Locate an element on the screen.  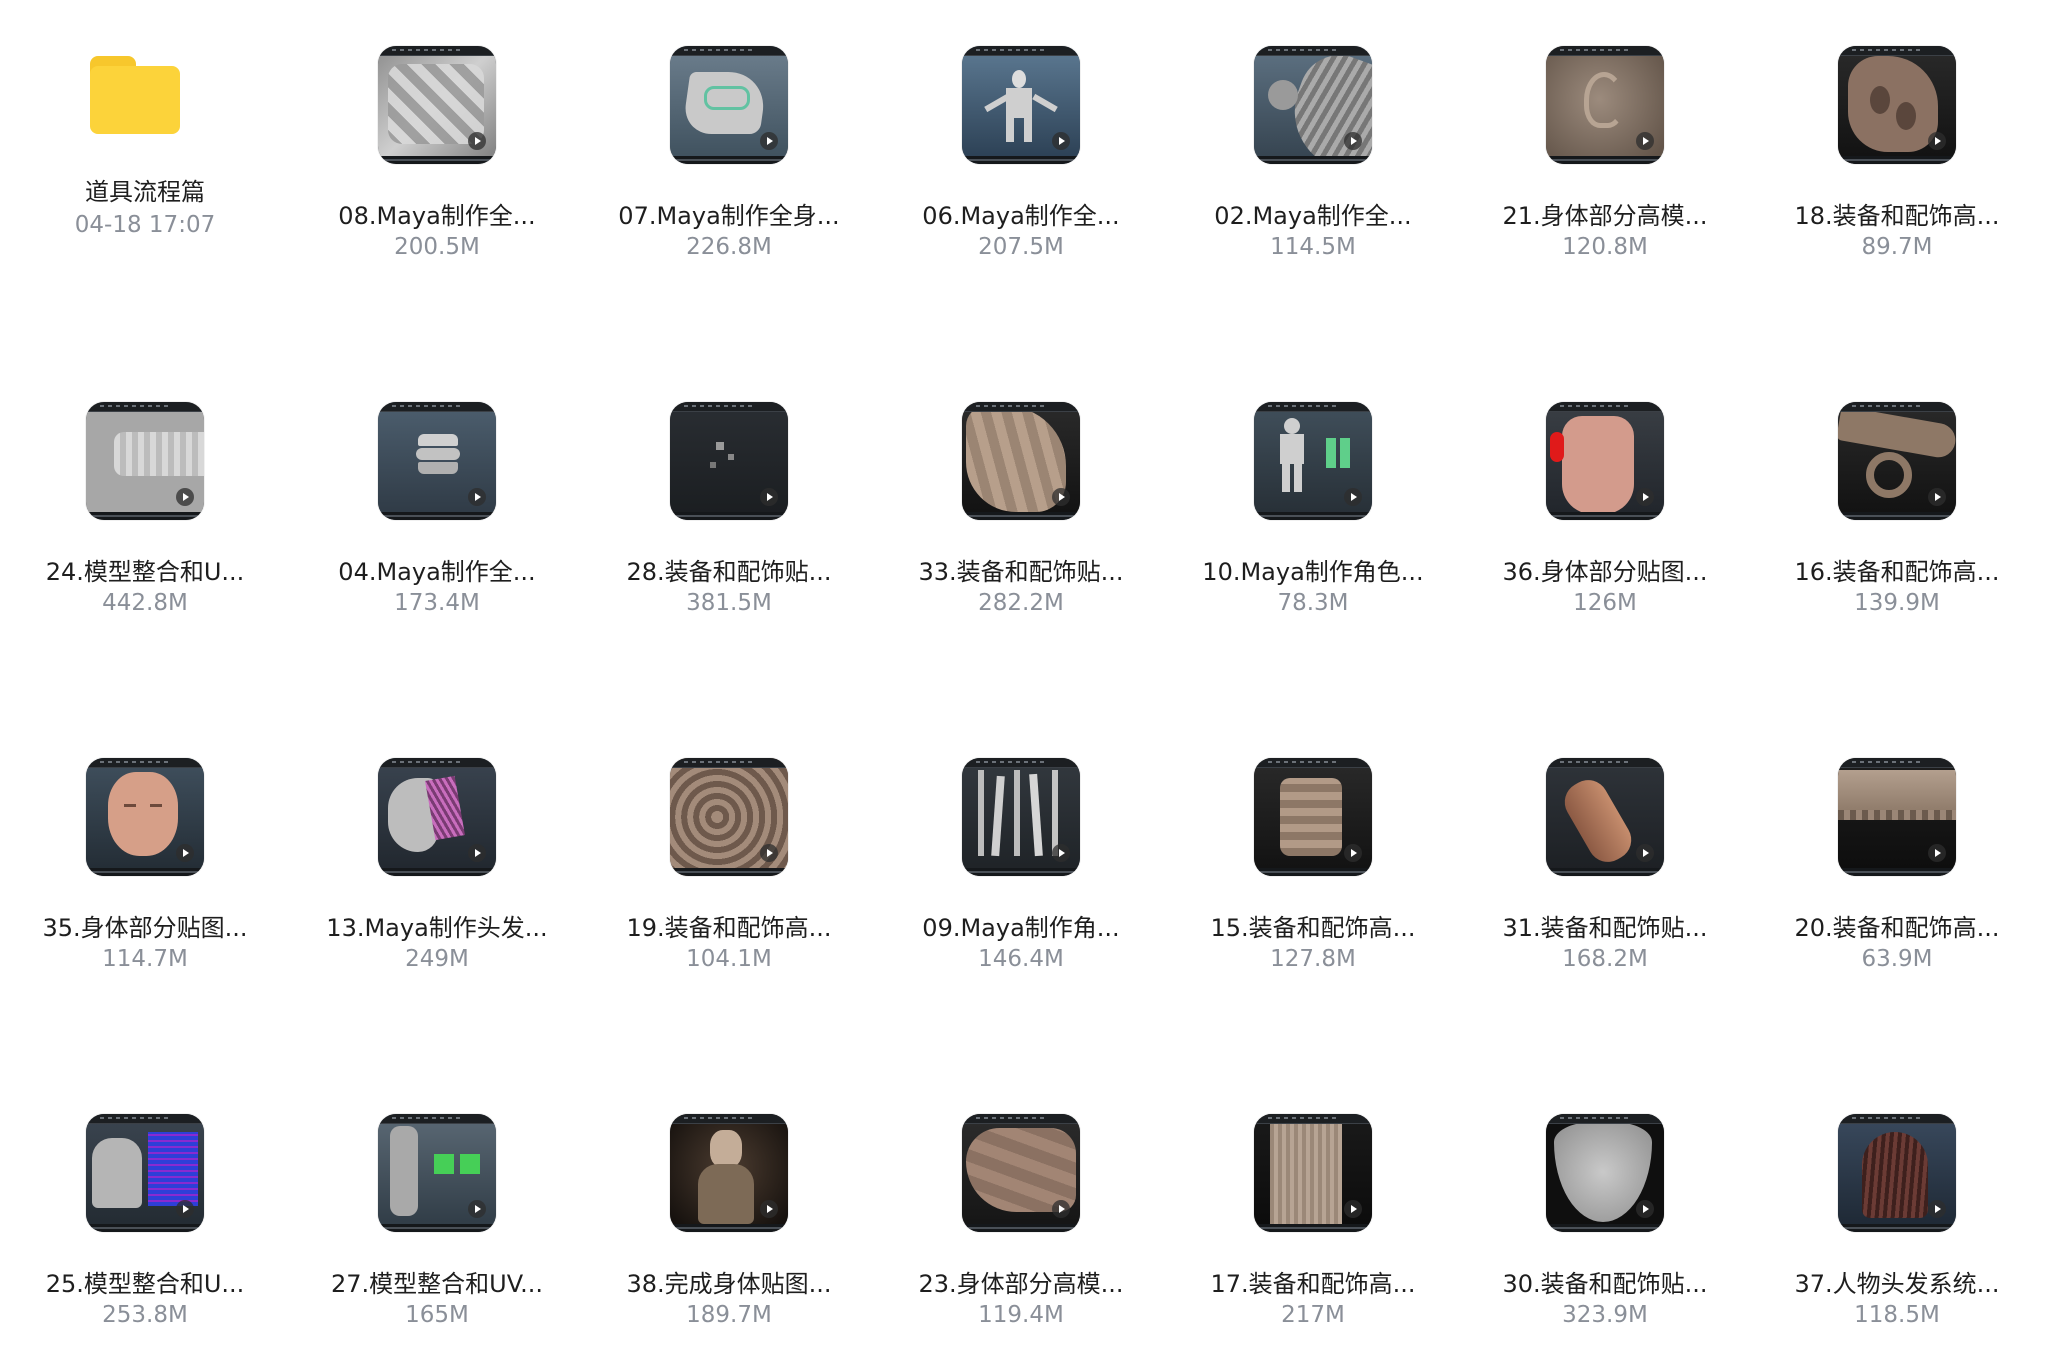
file-item: 04.Maya制作全... 173.4M is located at coordinates (437, 506).